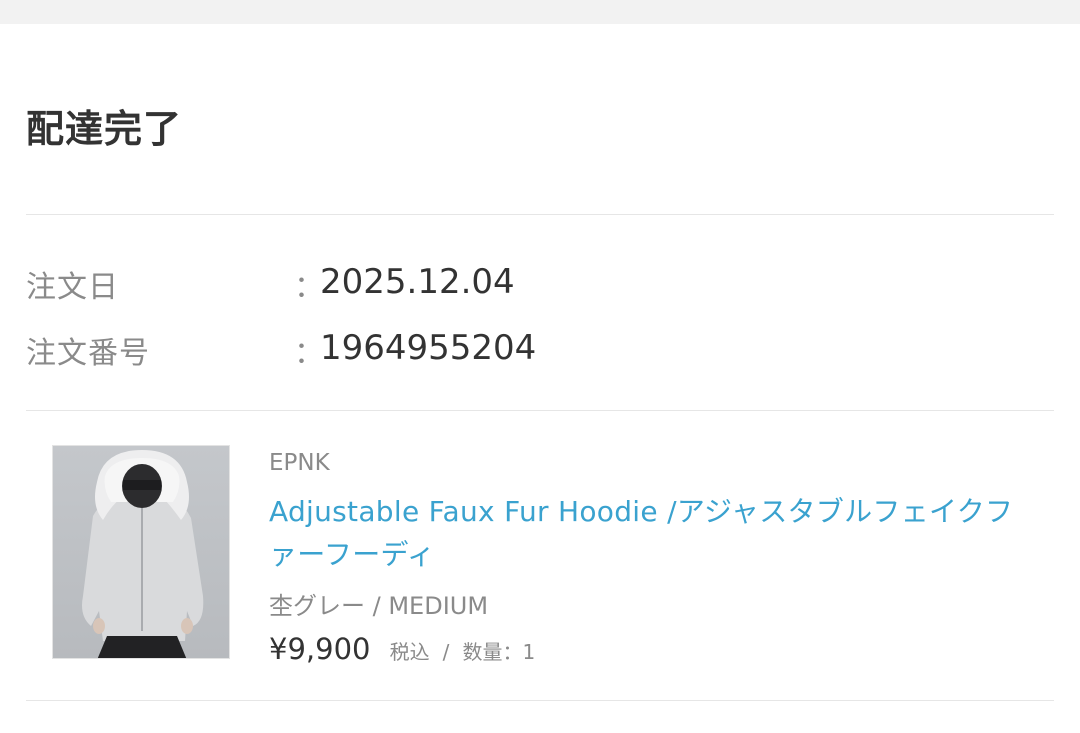 The image size is (1080, 733). I want to click on product-thumbnail, so click(141, 552).